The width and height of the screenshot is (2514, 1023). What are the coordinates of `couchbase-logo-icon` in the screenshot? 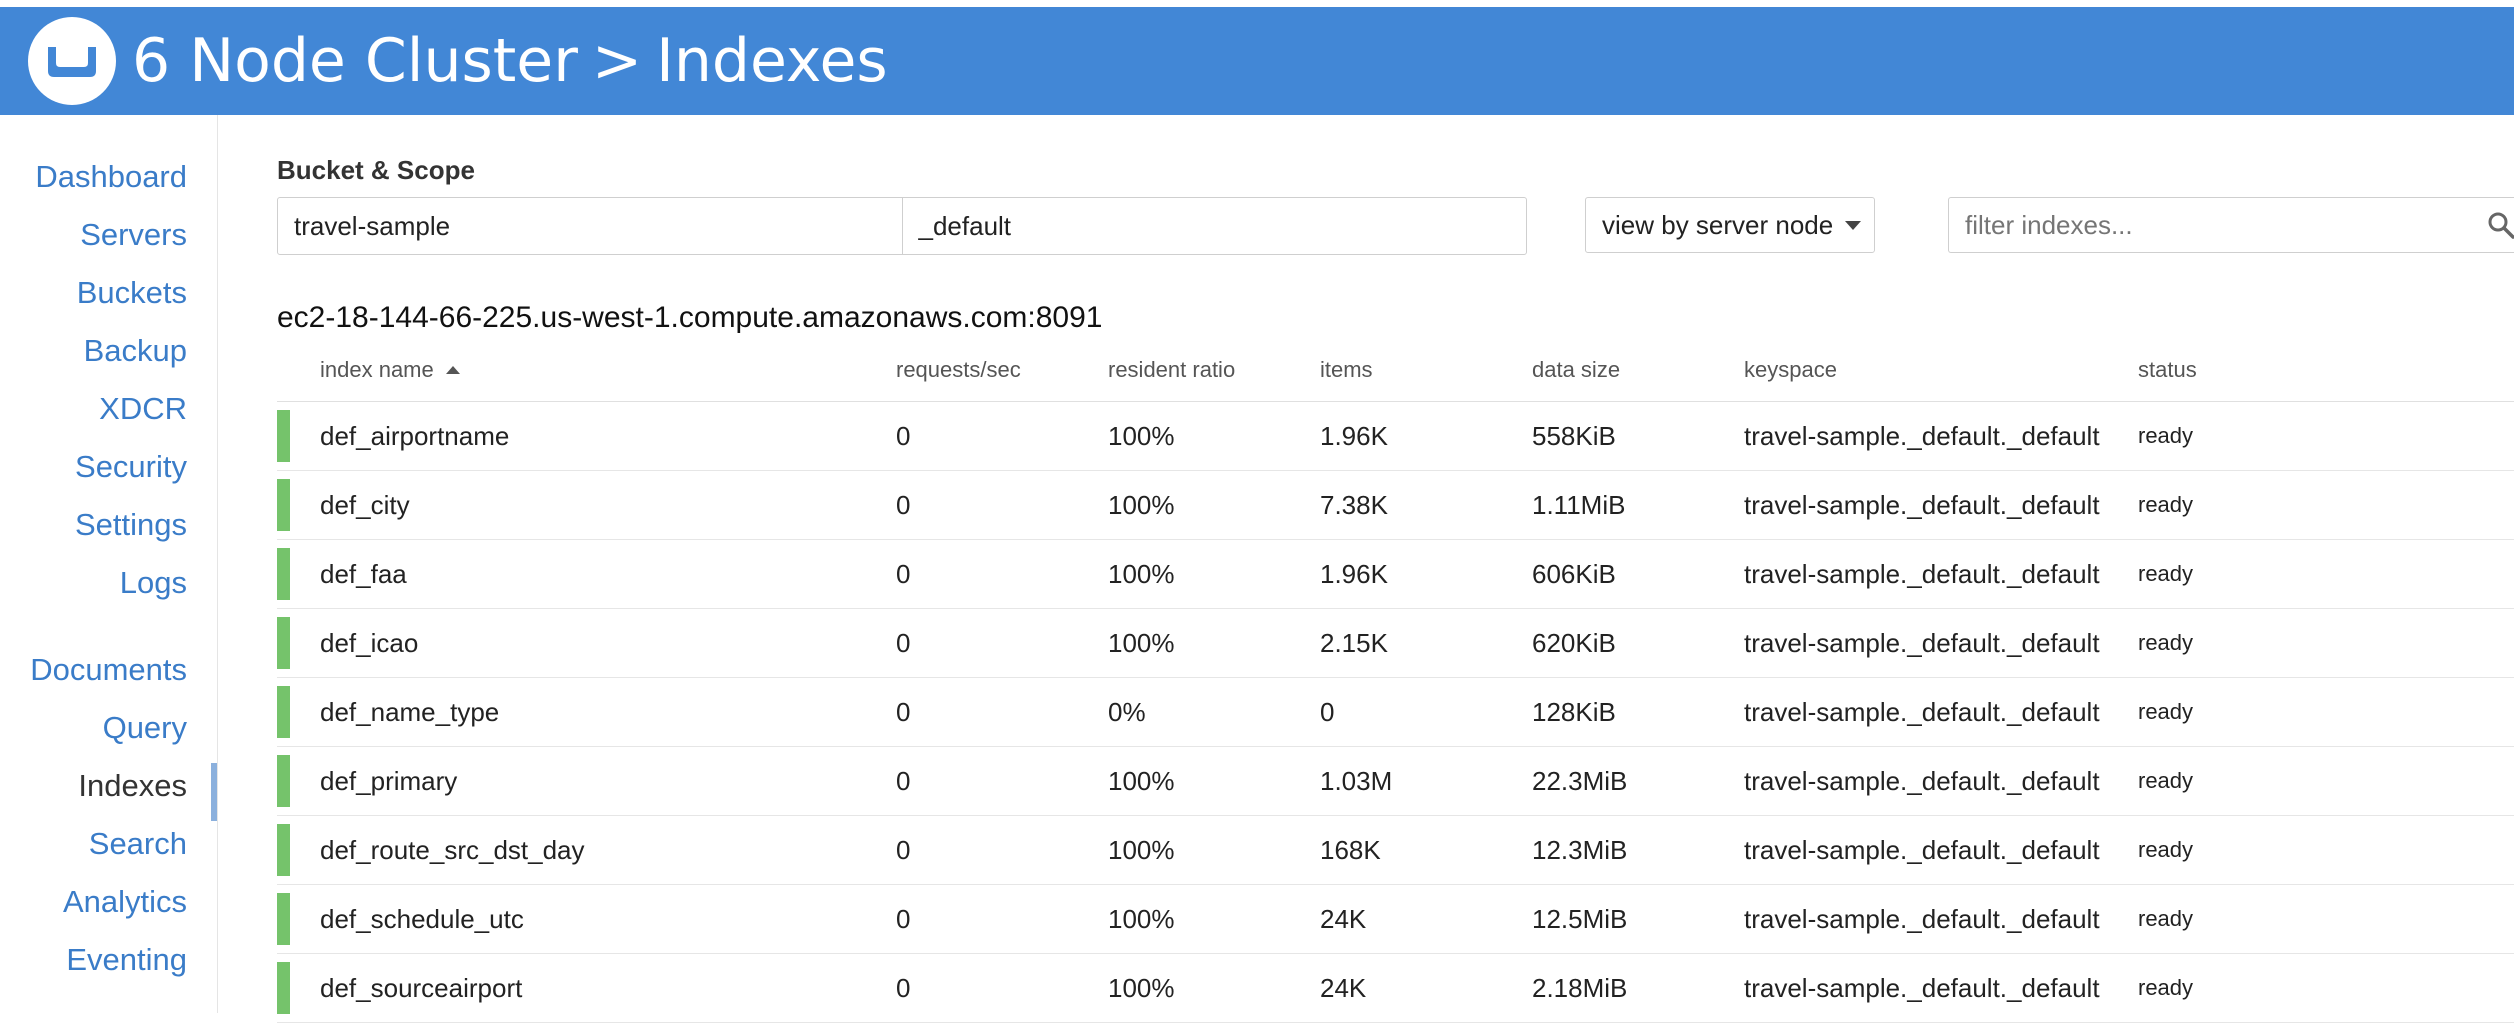 It's located at (72, 61).